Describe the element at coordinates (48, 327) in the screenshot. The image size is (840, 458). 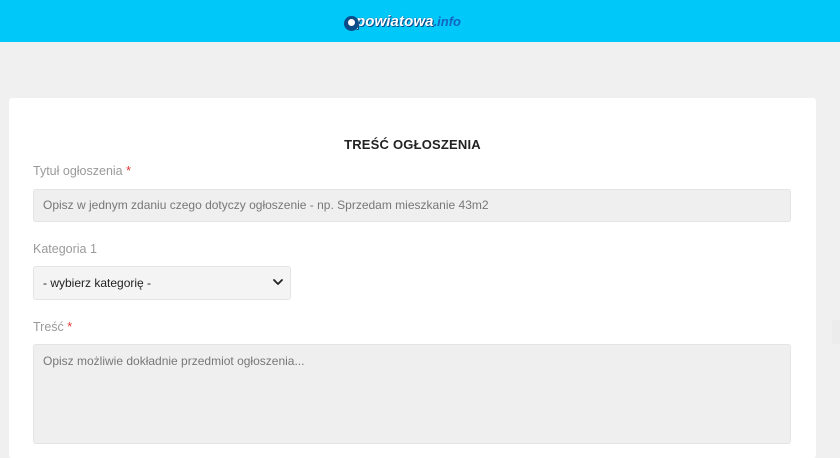
I see `content-label-text: Treść` at that location.